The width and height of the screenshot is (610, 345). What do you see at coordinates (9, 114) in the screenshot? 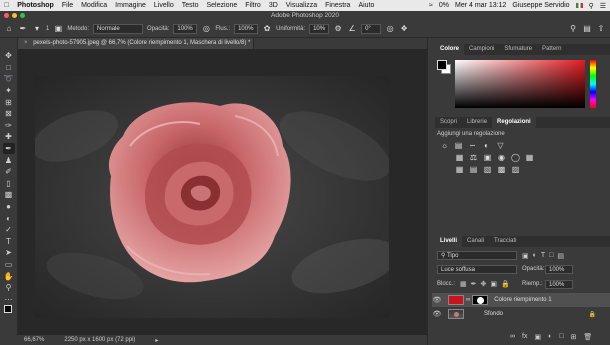
I see `frame-tool-icon: ⊠` at bounding box center [9, 114].